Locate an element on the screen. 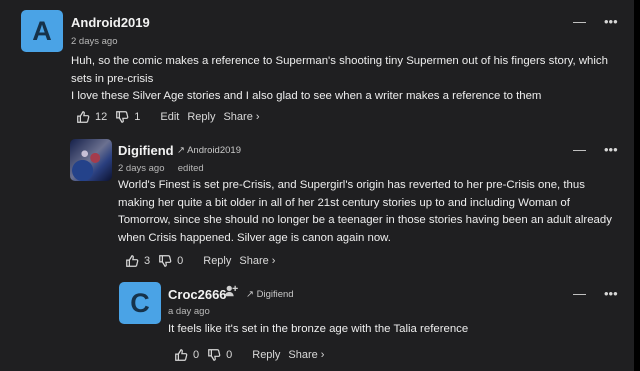  comment-actions: 12 1 Edit Reply Share › is located at coordinates (168, 117).